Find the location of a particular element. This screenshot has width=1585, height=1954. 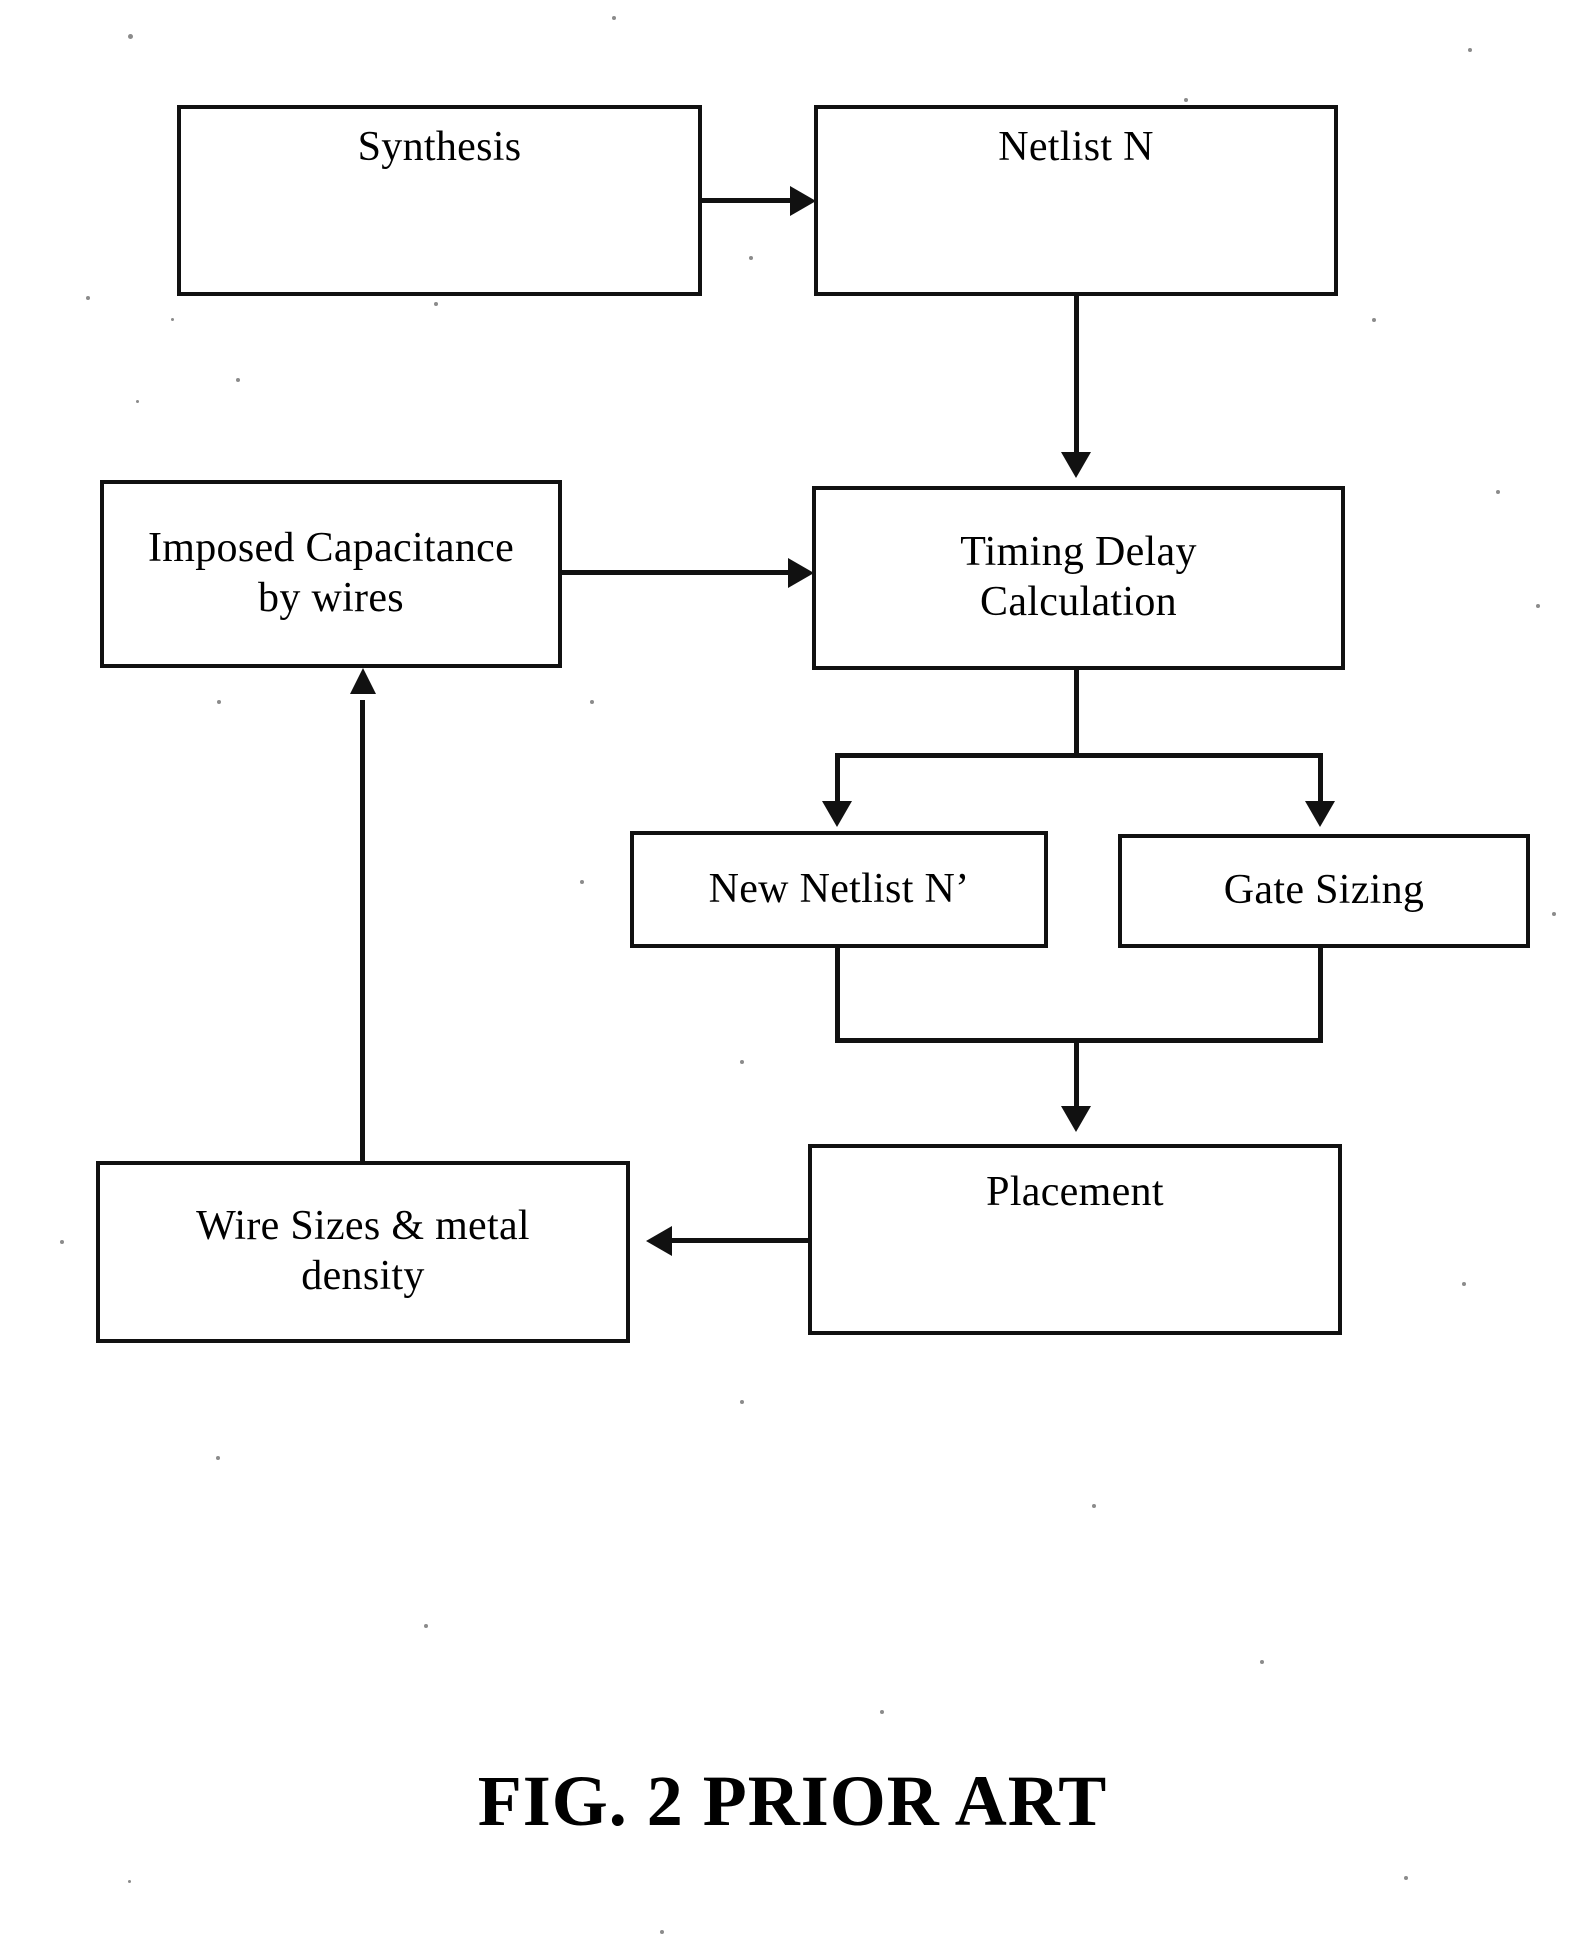

flowchart-node-wire-sizes: Wire Sizes & metal density is located at coordinates (363, 1252).